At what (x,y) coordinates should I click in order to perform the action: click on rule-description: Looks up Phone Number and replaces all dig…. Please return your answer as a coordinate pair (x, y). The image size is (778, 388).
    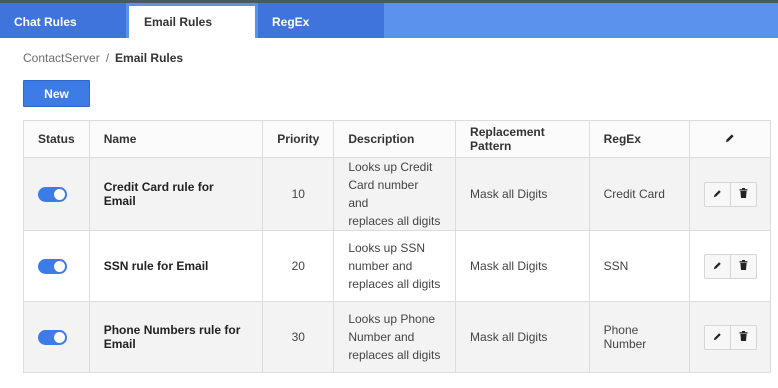
    Looking at the image, I should click on (395, 337).